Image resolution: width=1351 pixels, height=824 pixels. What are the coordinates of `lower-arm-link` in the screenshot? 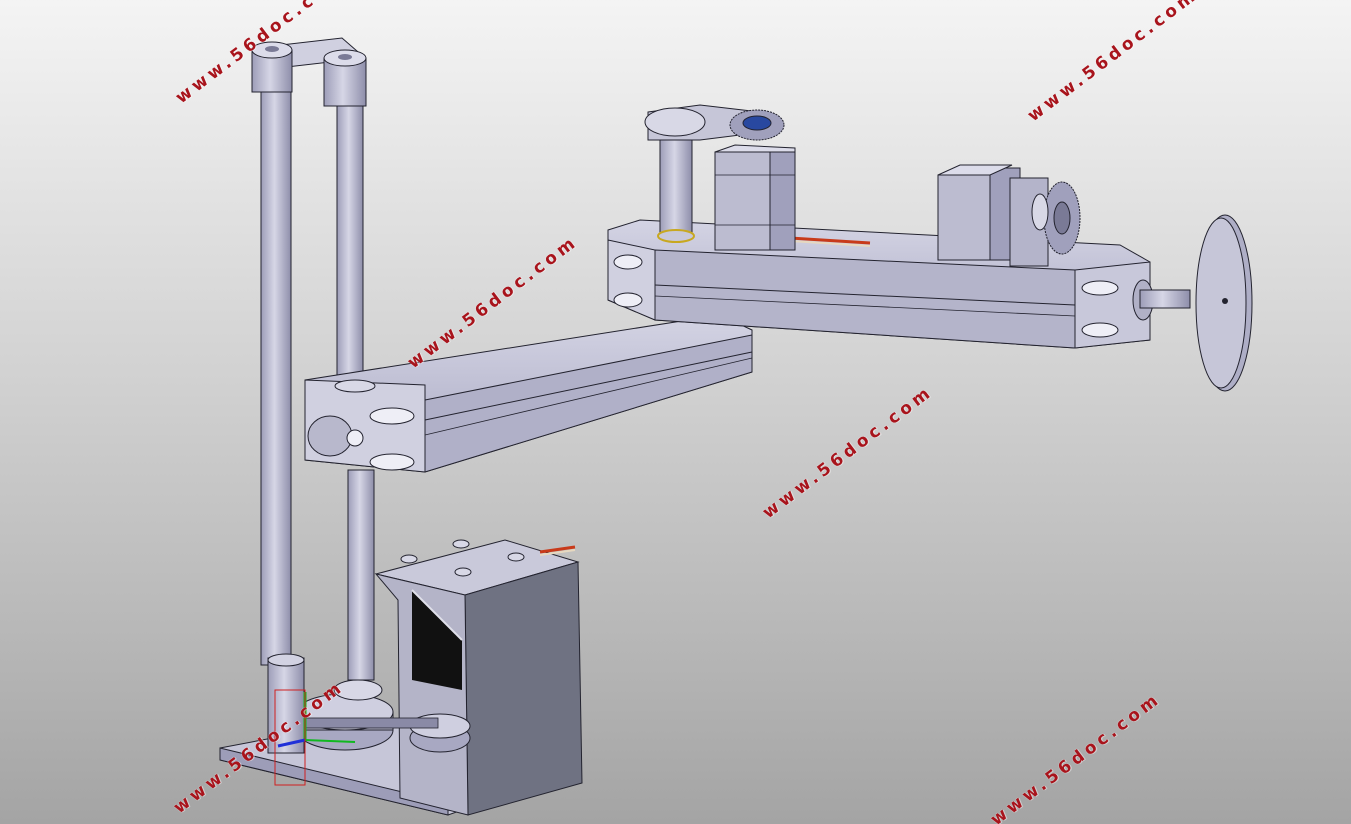 It's located at (528, 393).